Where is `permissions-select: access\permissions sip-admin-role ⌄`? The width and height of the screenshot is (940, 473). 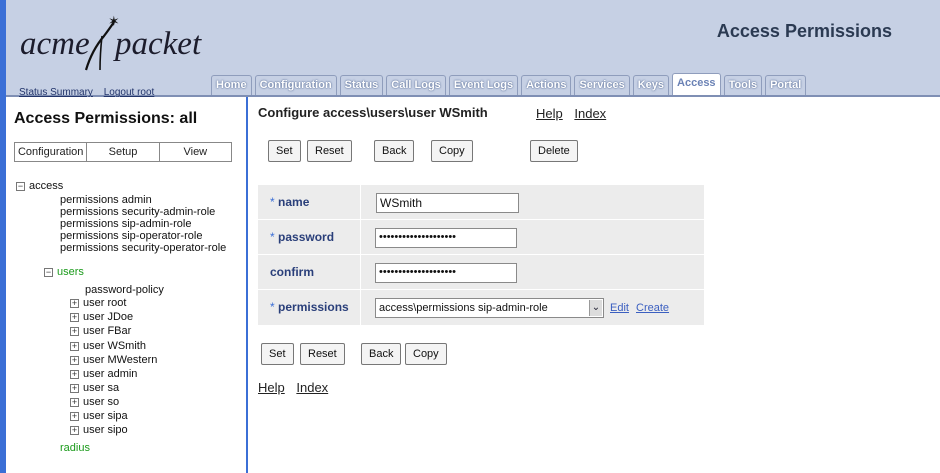 permissions-select: access\permissions sip-admin-role ⌄ is located at coordinates (489, 308).